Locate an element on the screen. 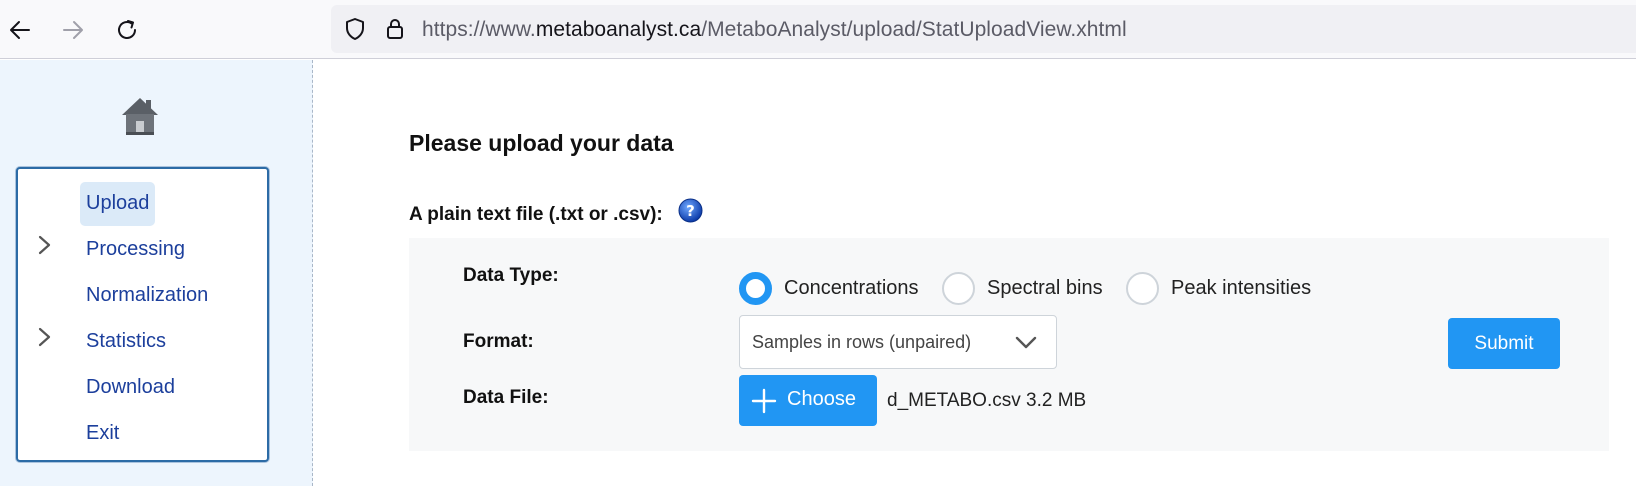  sidebar-item-processing: Processing is located at coordinates (142, 244).